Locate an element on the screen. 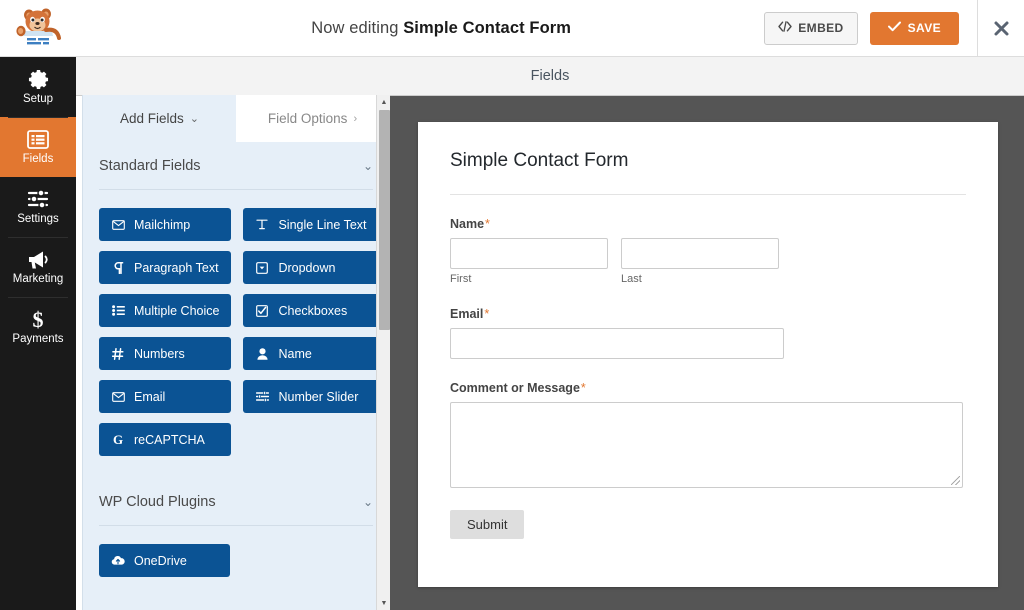 This screenshot has height=610, width=1024. checkbox-checked-icon is located at coordinates (262, 310).